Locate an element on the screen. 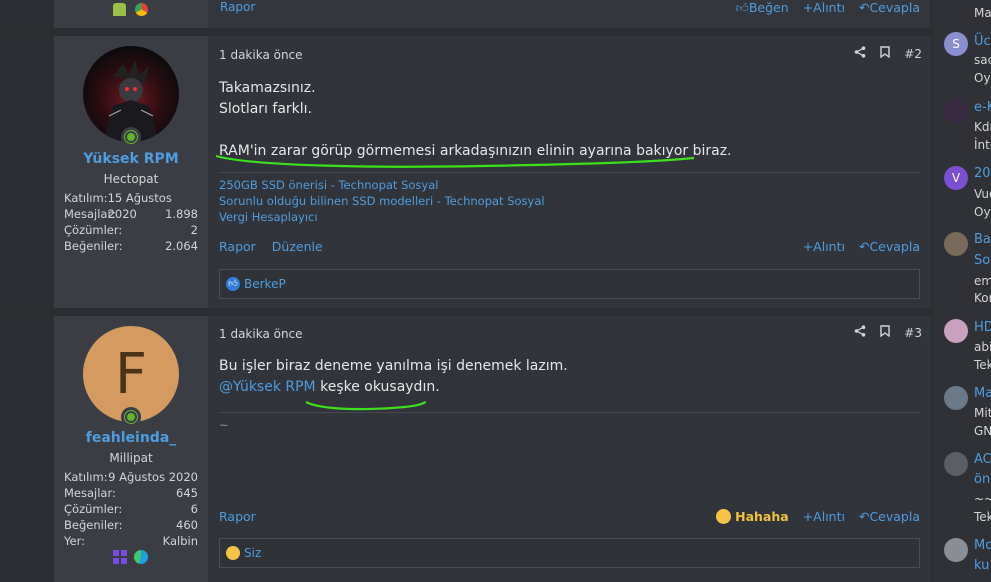 The height and width of the screenshot is (582, 991). online-indicator is located at coordinates (131, 417).